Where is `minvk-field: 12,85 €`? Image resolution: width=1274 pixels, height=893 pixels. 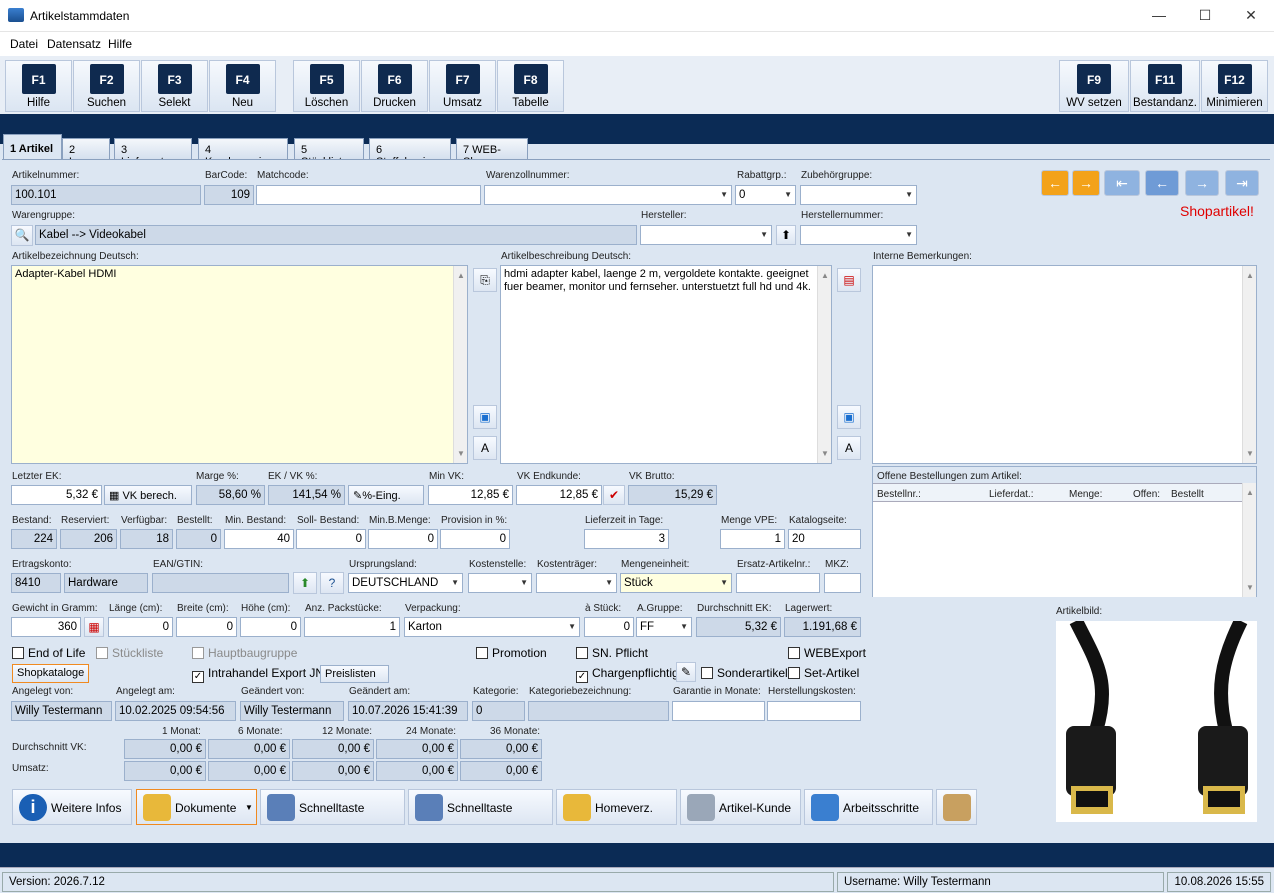
minvk-field: 12,85 € is located at coordinates (470, 495).